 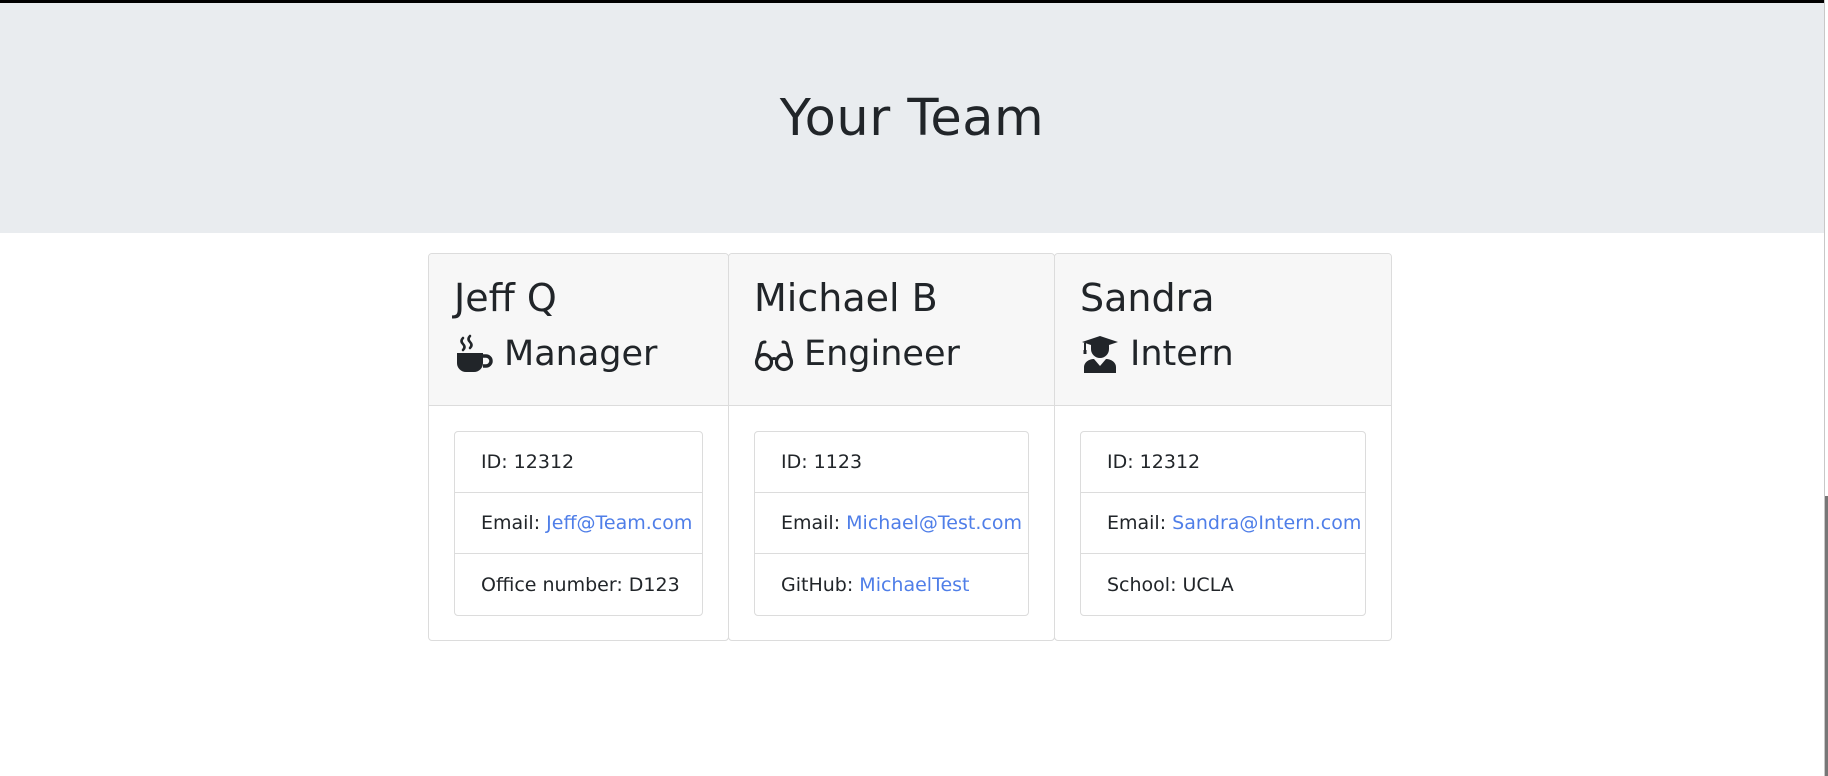 I want to click on card-header: Sandra Intern, so click(x=1223, y=330).